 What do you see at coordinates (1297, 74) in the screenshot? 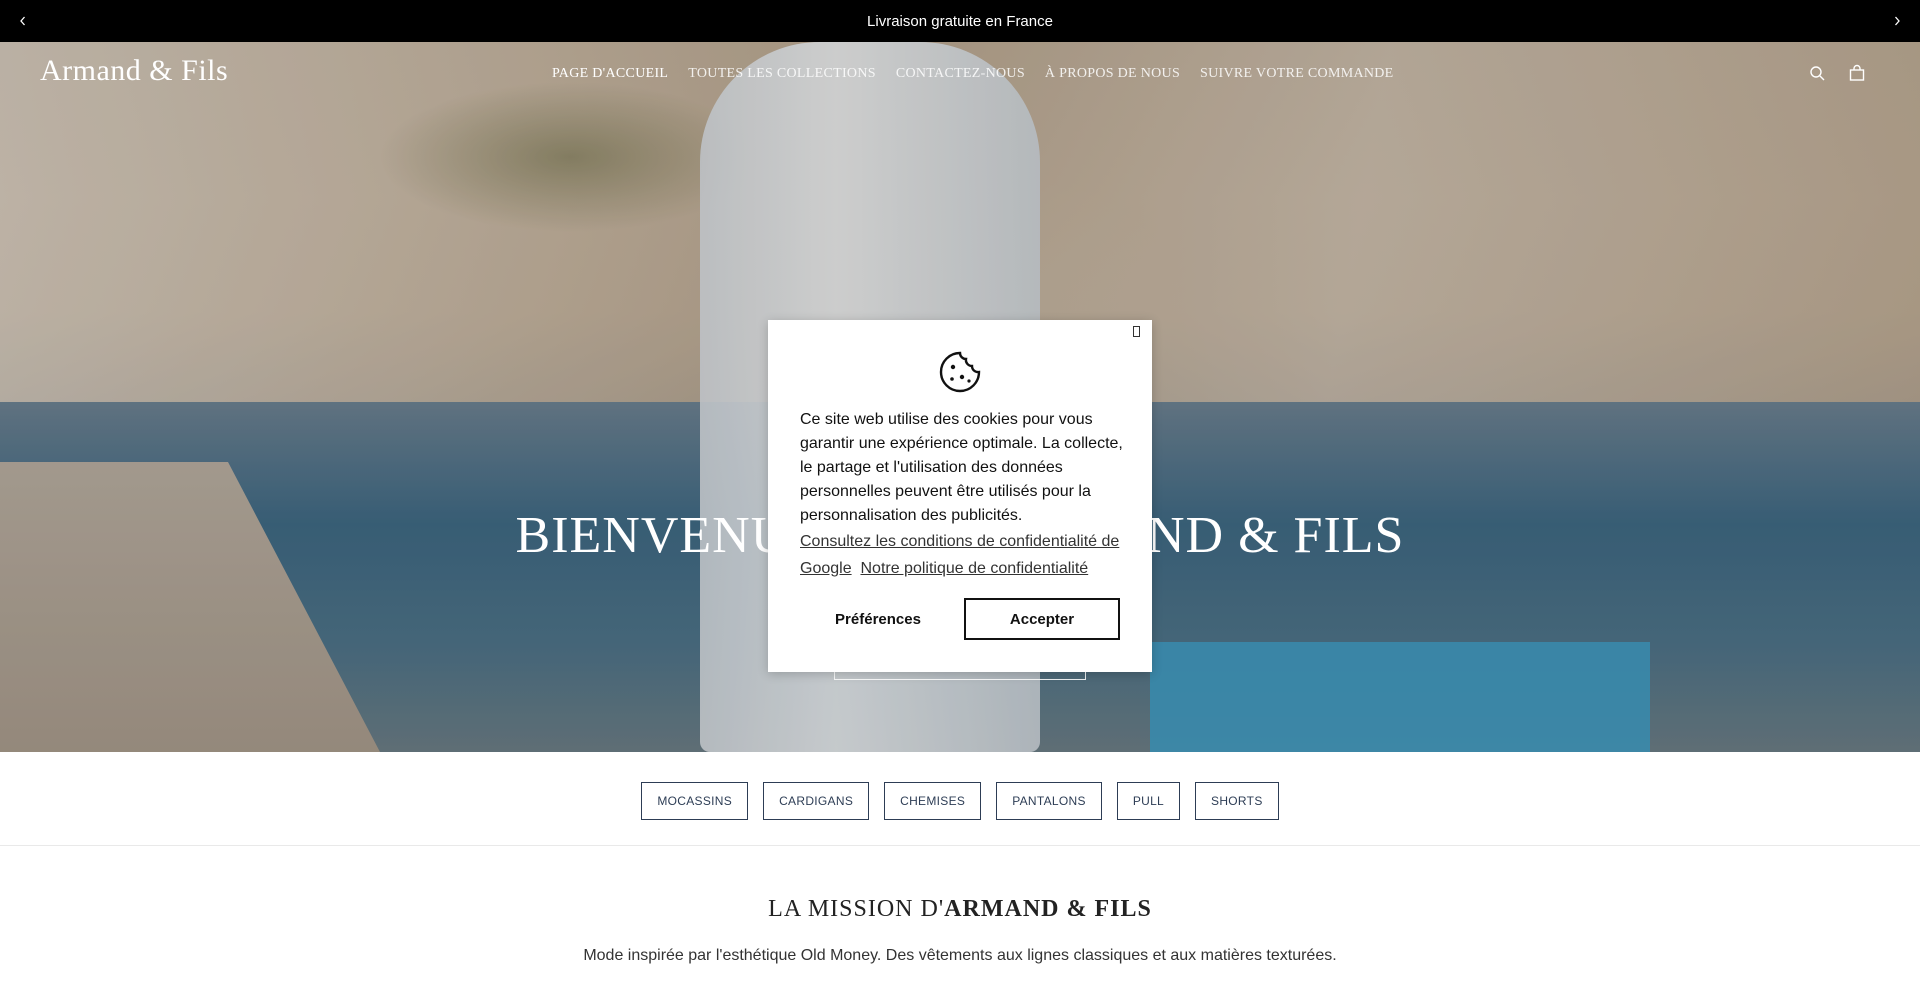
I see `nav-track-order: SUIVRE VOTRE COMMANDE` at bounding box center [1297, 74].